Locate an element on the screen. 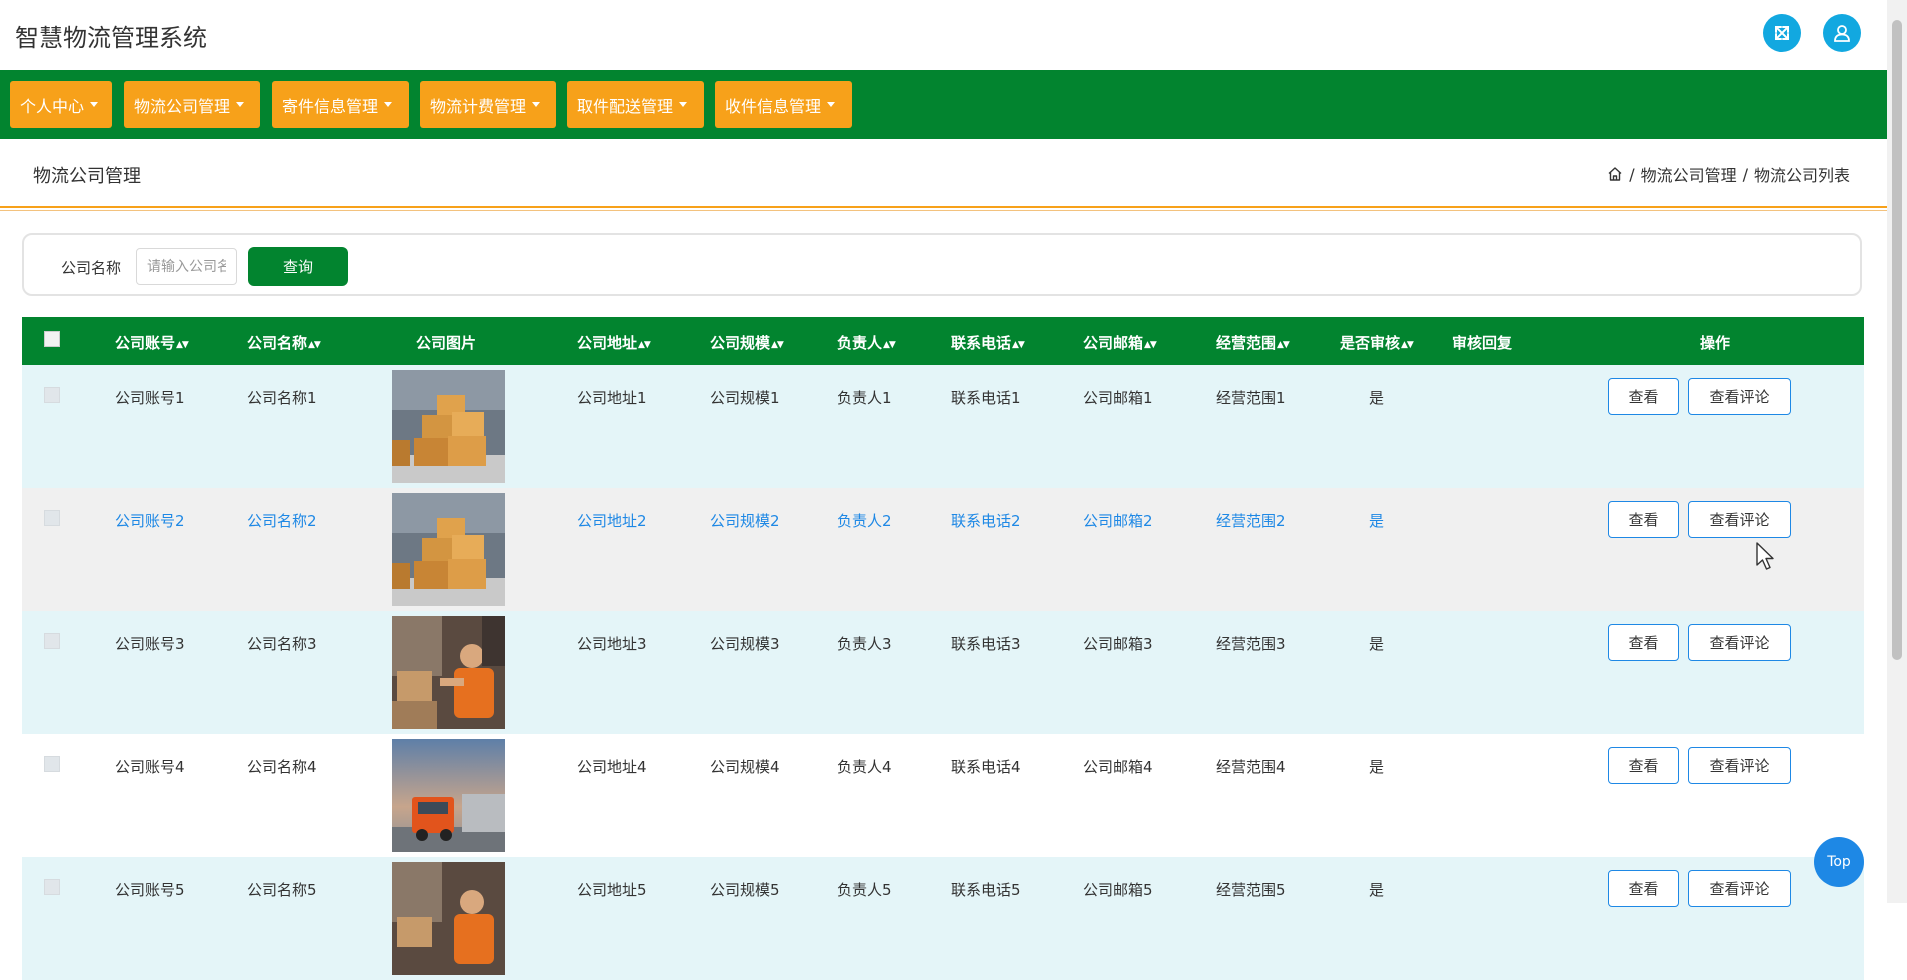 This screenshot has height=980, width=1907. user-button is located at coordinates (1842, 33).